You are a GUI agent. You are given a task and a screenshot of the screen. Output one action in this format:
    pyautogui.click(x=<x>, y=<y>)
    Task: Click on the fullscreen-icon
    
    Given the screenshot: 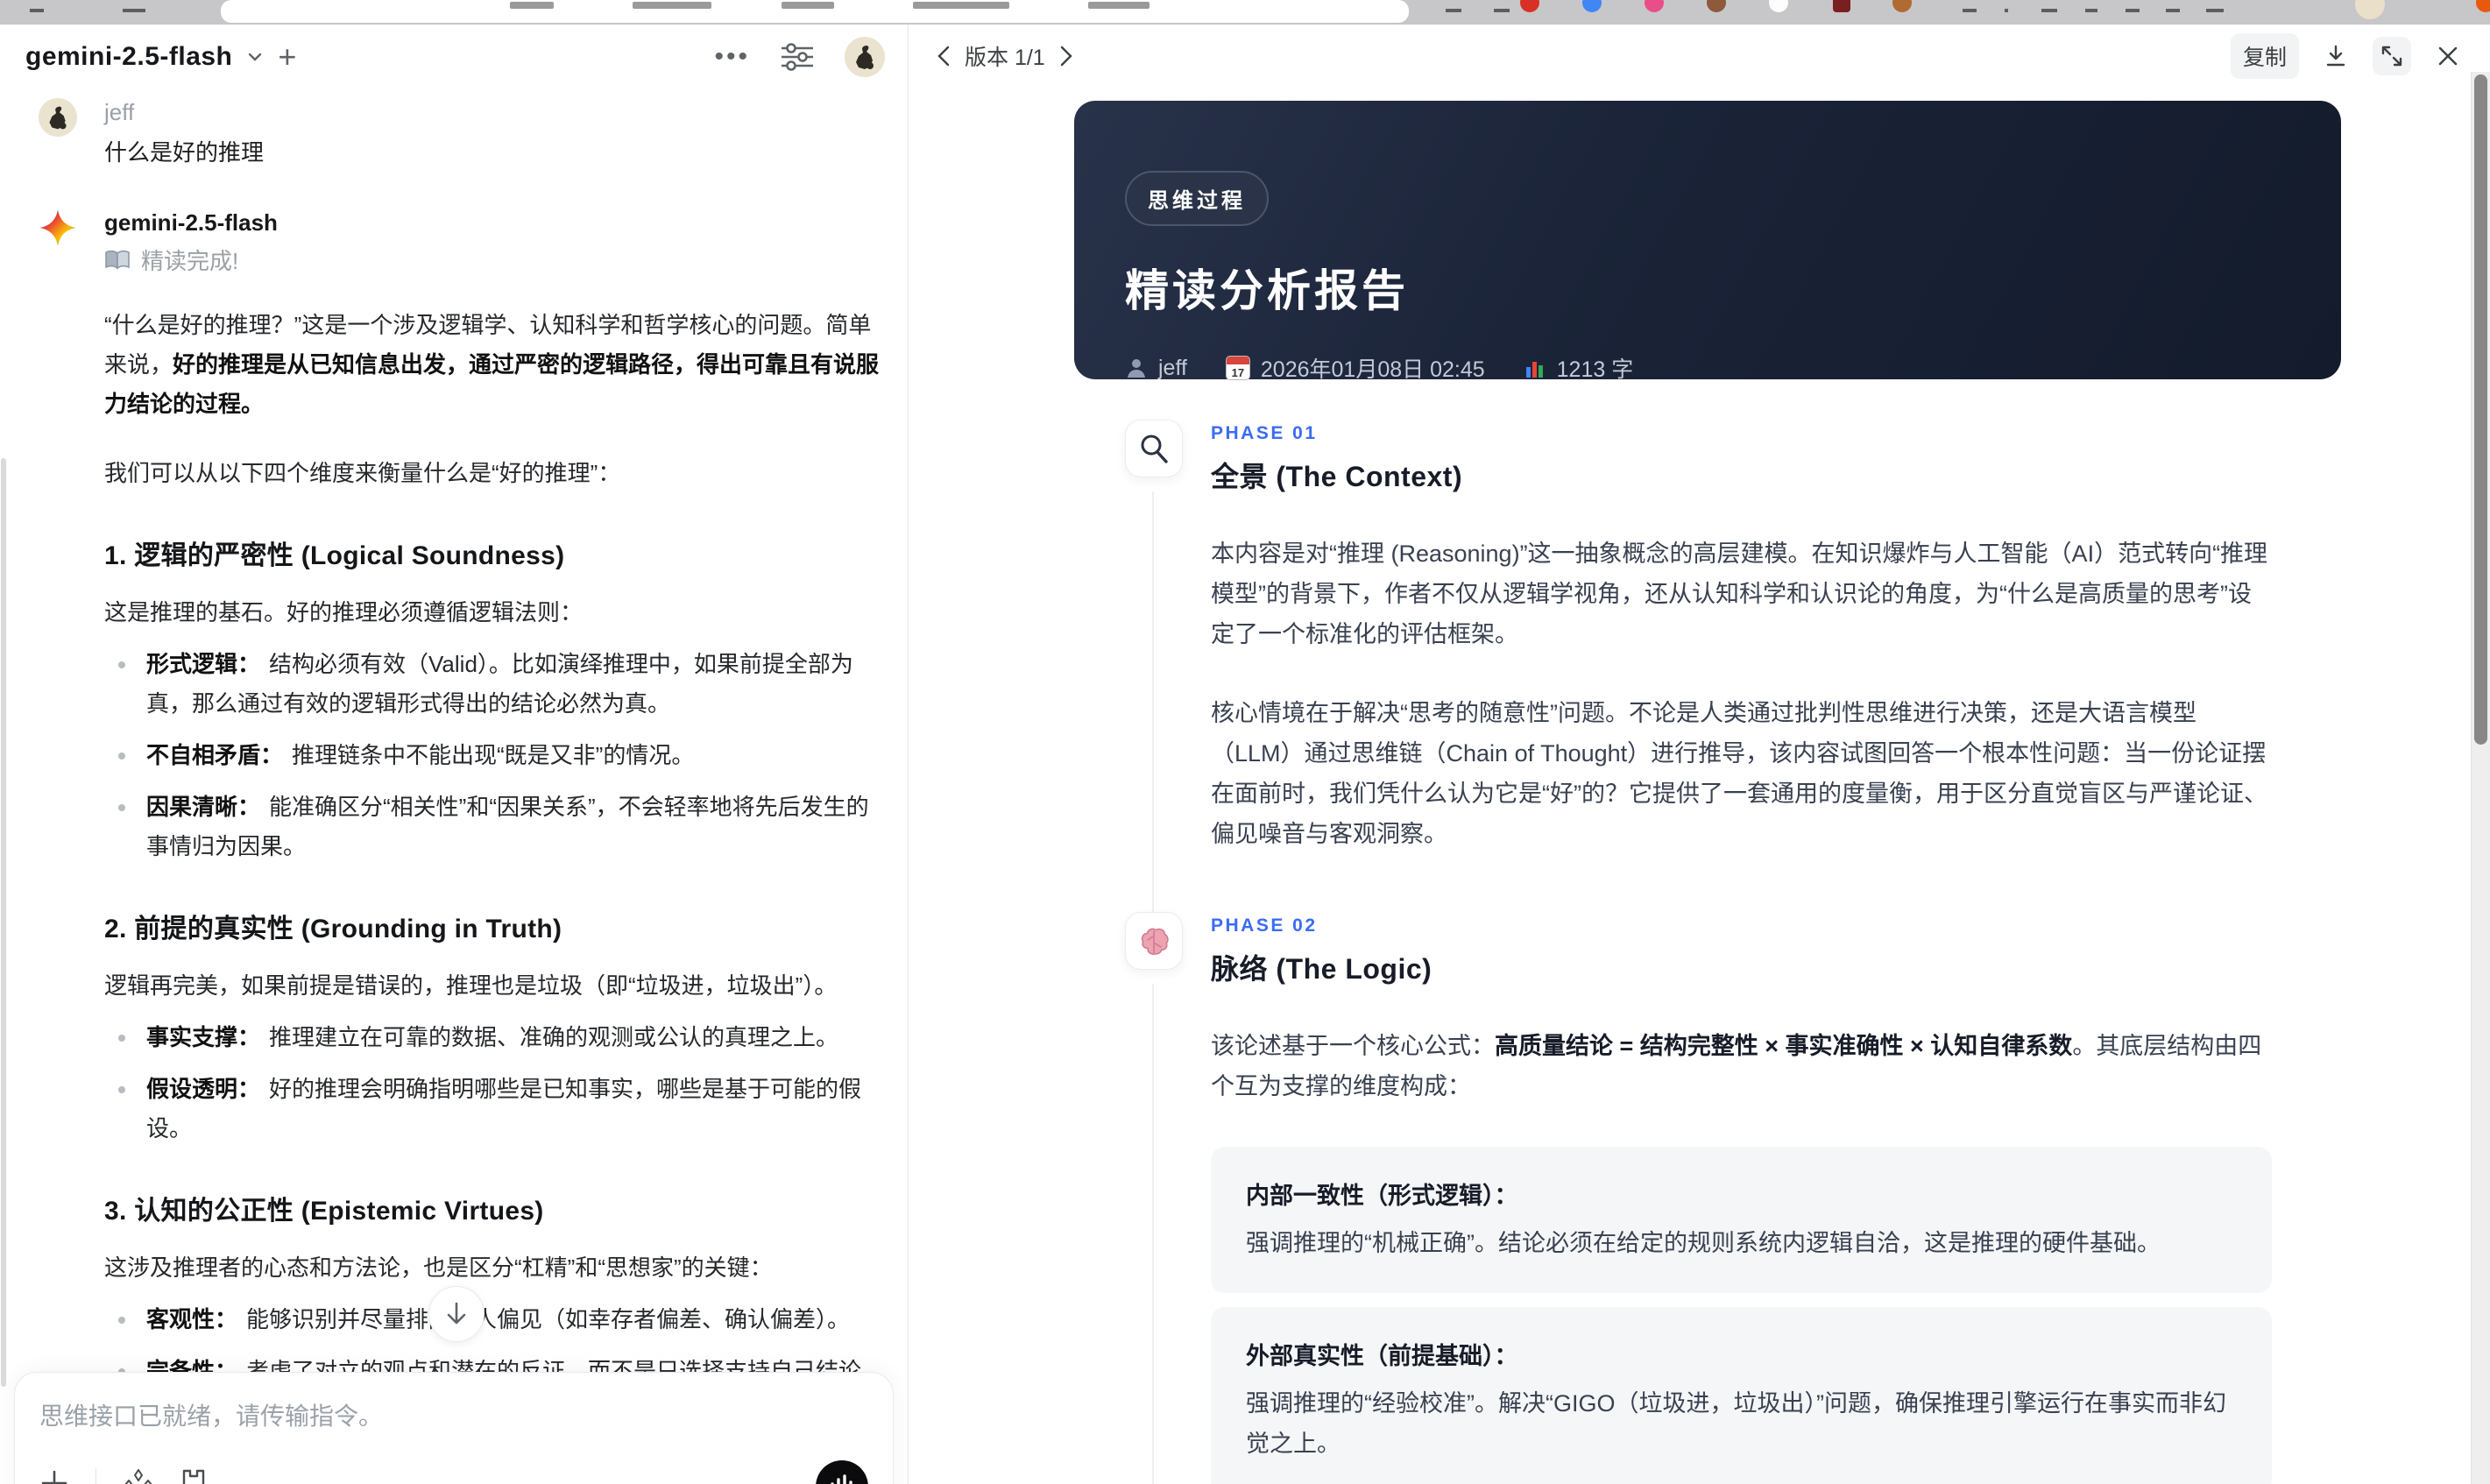 What is the action you would take?
    pyautogui.click(x=2392, y=56)
    